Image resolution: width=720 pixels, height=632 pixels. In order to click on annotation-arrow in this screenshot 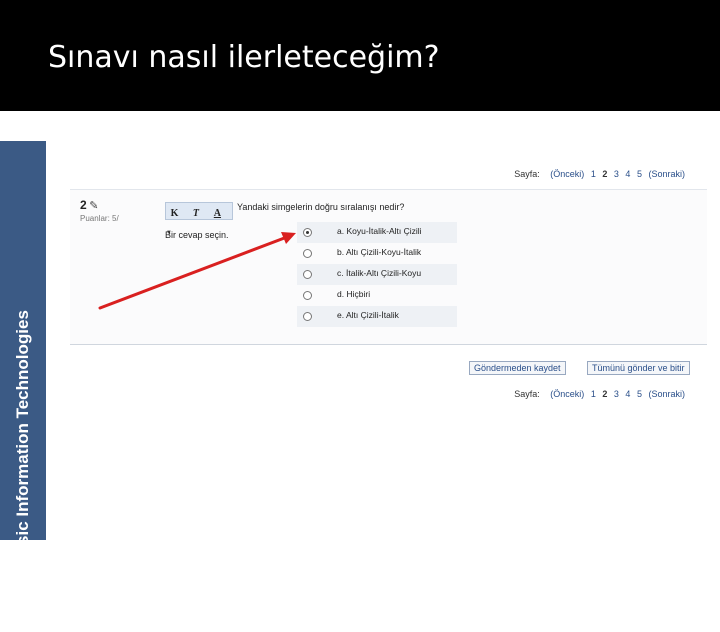, I will do `click(197, 271)`.